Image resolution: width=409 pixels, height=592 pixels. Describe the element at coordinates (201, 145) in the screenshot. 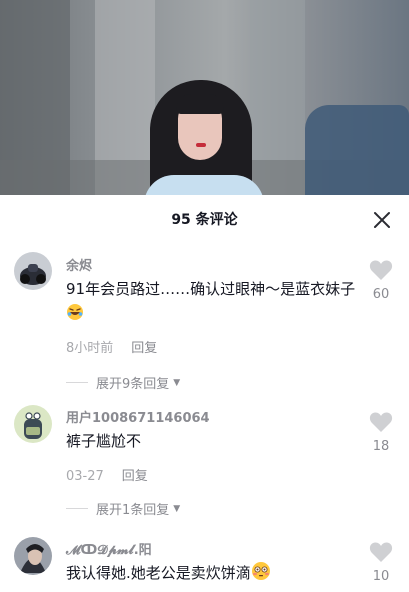

I see `video-person-lips` at that location.